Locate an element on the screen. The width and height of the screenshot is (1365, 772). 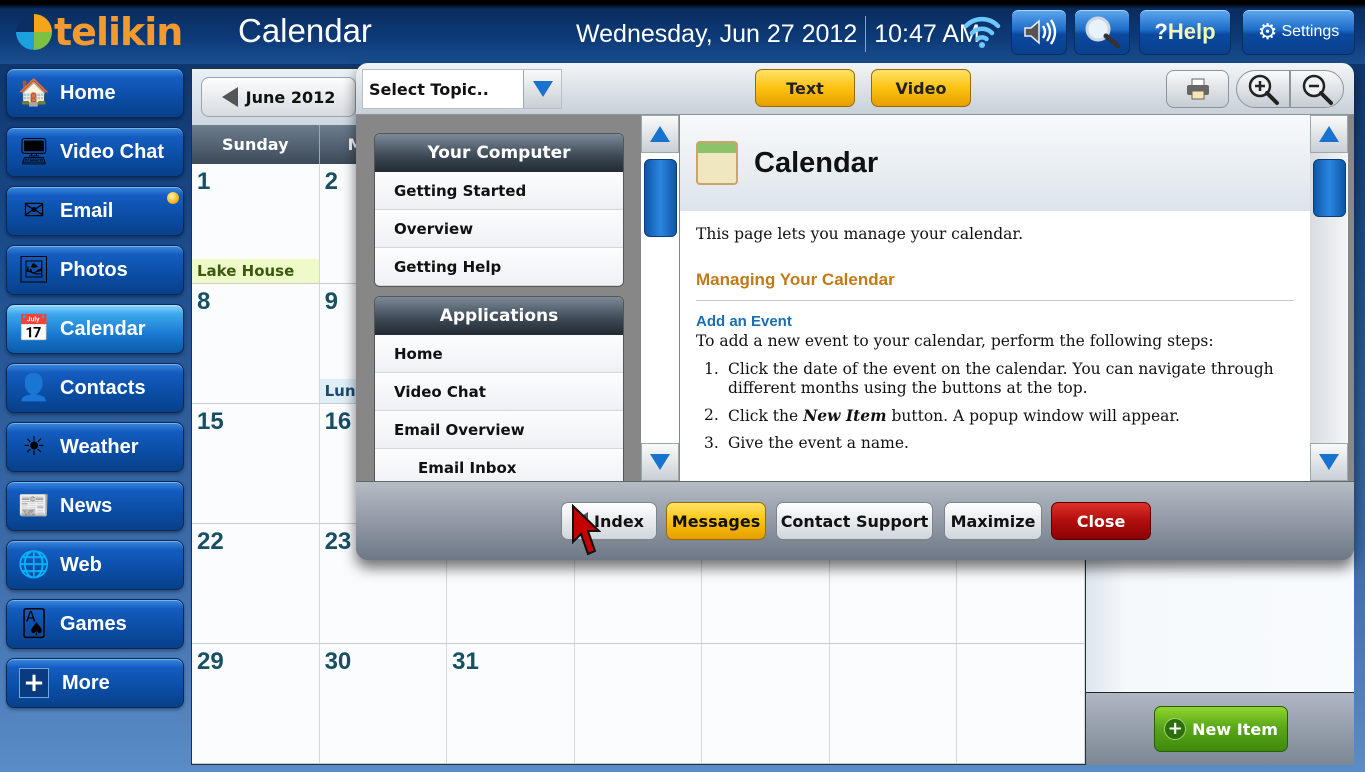
sidebar-item-news: 📰 News is located at coordinates (95, 506).